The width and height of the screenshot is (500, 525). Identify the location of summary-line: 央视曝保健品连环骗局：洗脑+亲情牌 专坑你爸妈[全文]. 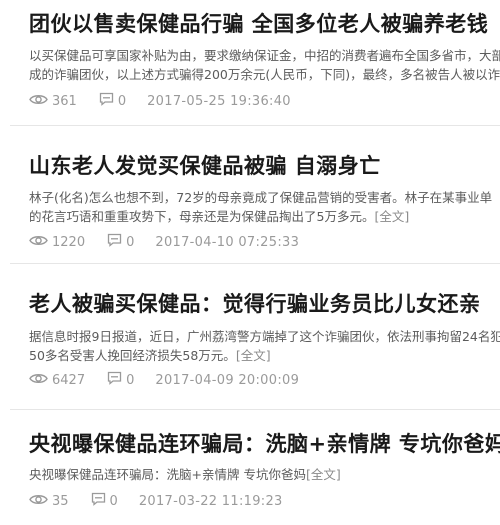
(264, 474).